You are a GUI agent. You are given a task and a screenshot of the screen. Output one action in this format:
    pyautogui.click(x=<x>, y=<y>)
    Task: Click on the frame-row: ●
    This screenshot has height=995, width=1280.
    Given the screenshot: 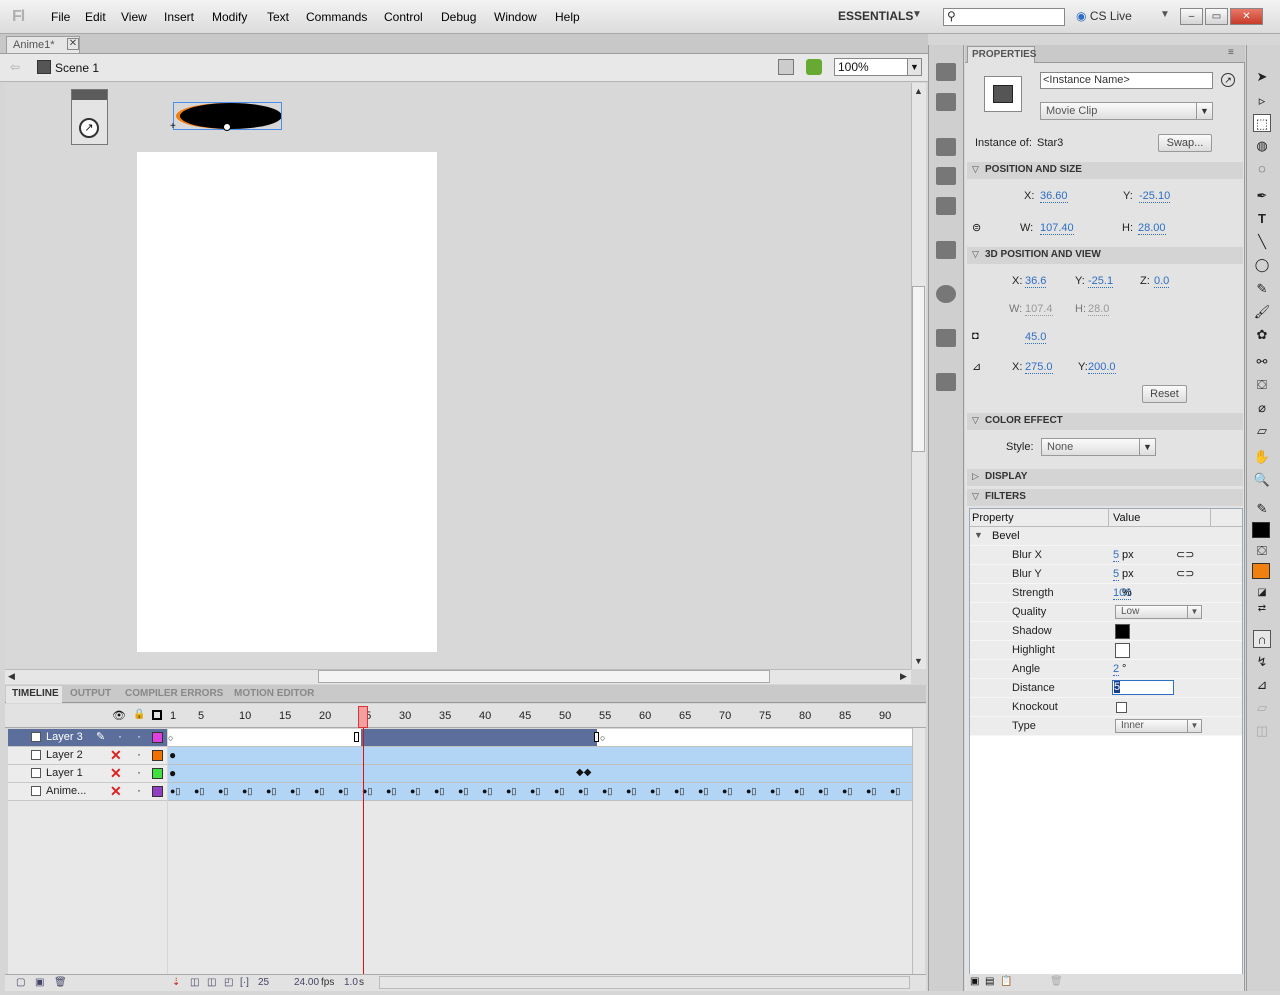 What is the action you would take?
    pyautogui.click(x=540, y=756)
    